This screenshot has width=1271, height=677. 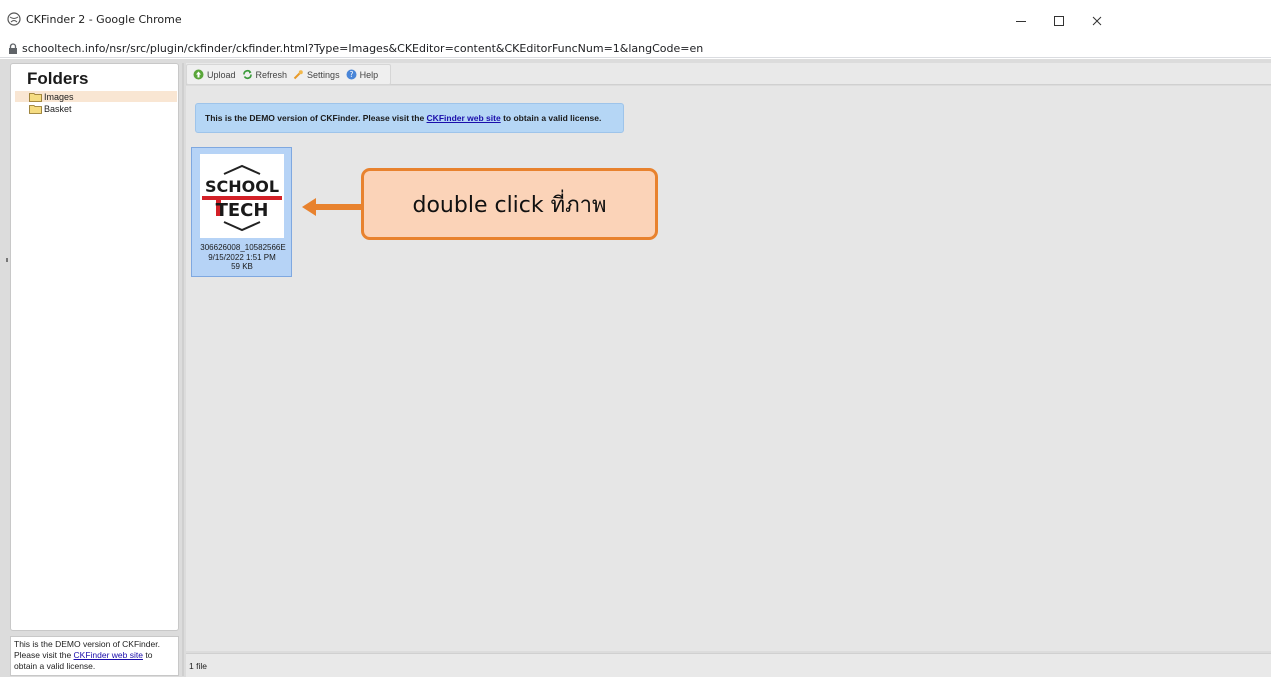 I want to click on callout-text: double click ที่ภาพ, so click(x=509, y=205).